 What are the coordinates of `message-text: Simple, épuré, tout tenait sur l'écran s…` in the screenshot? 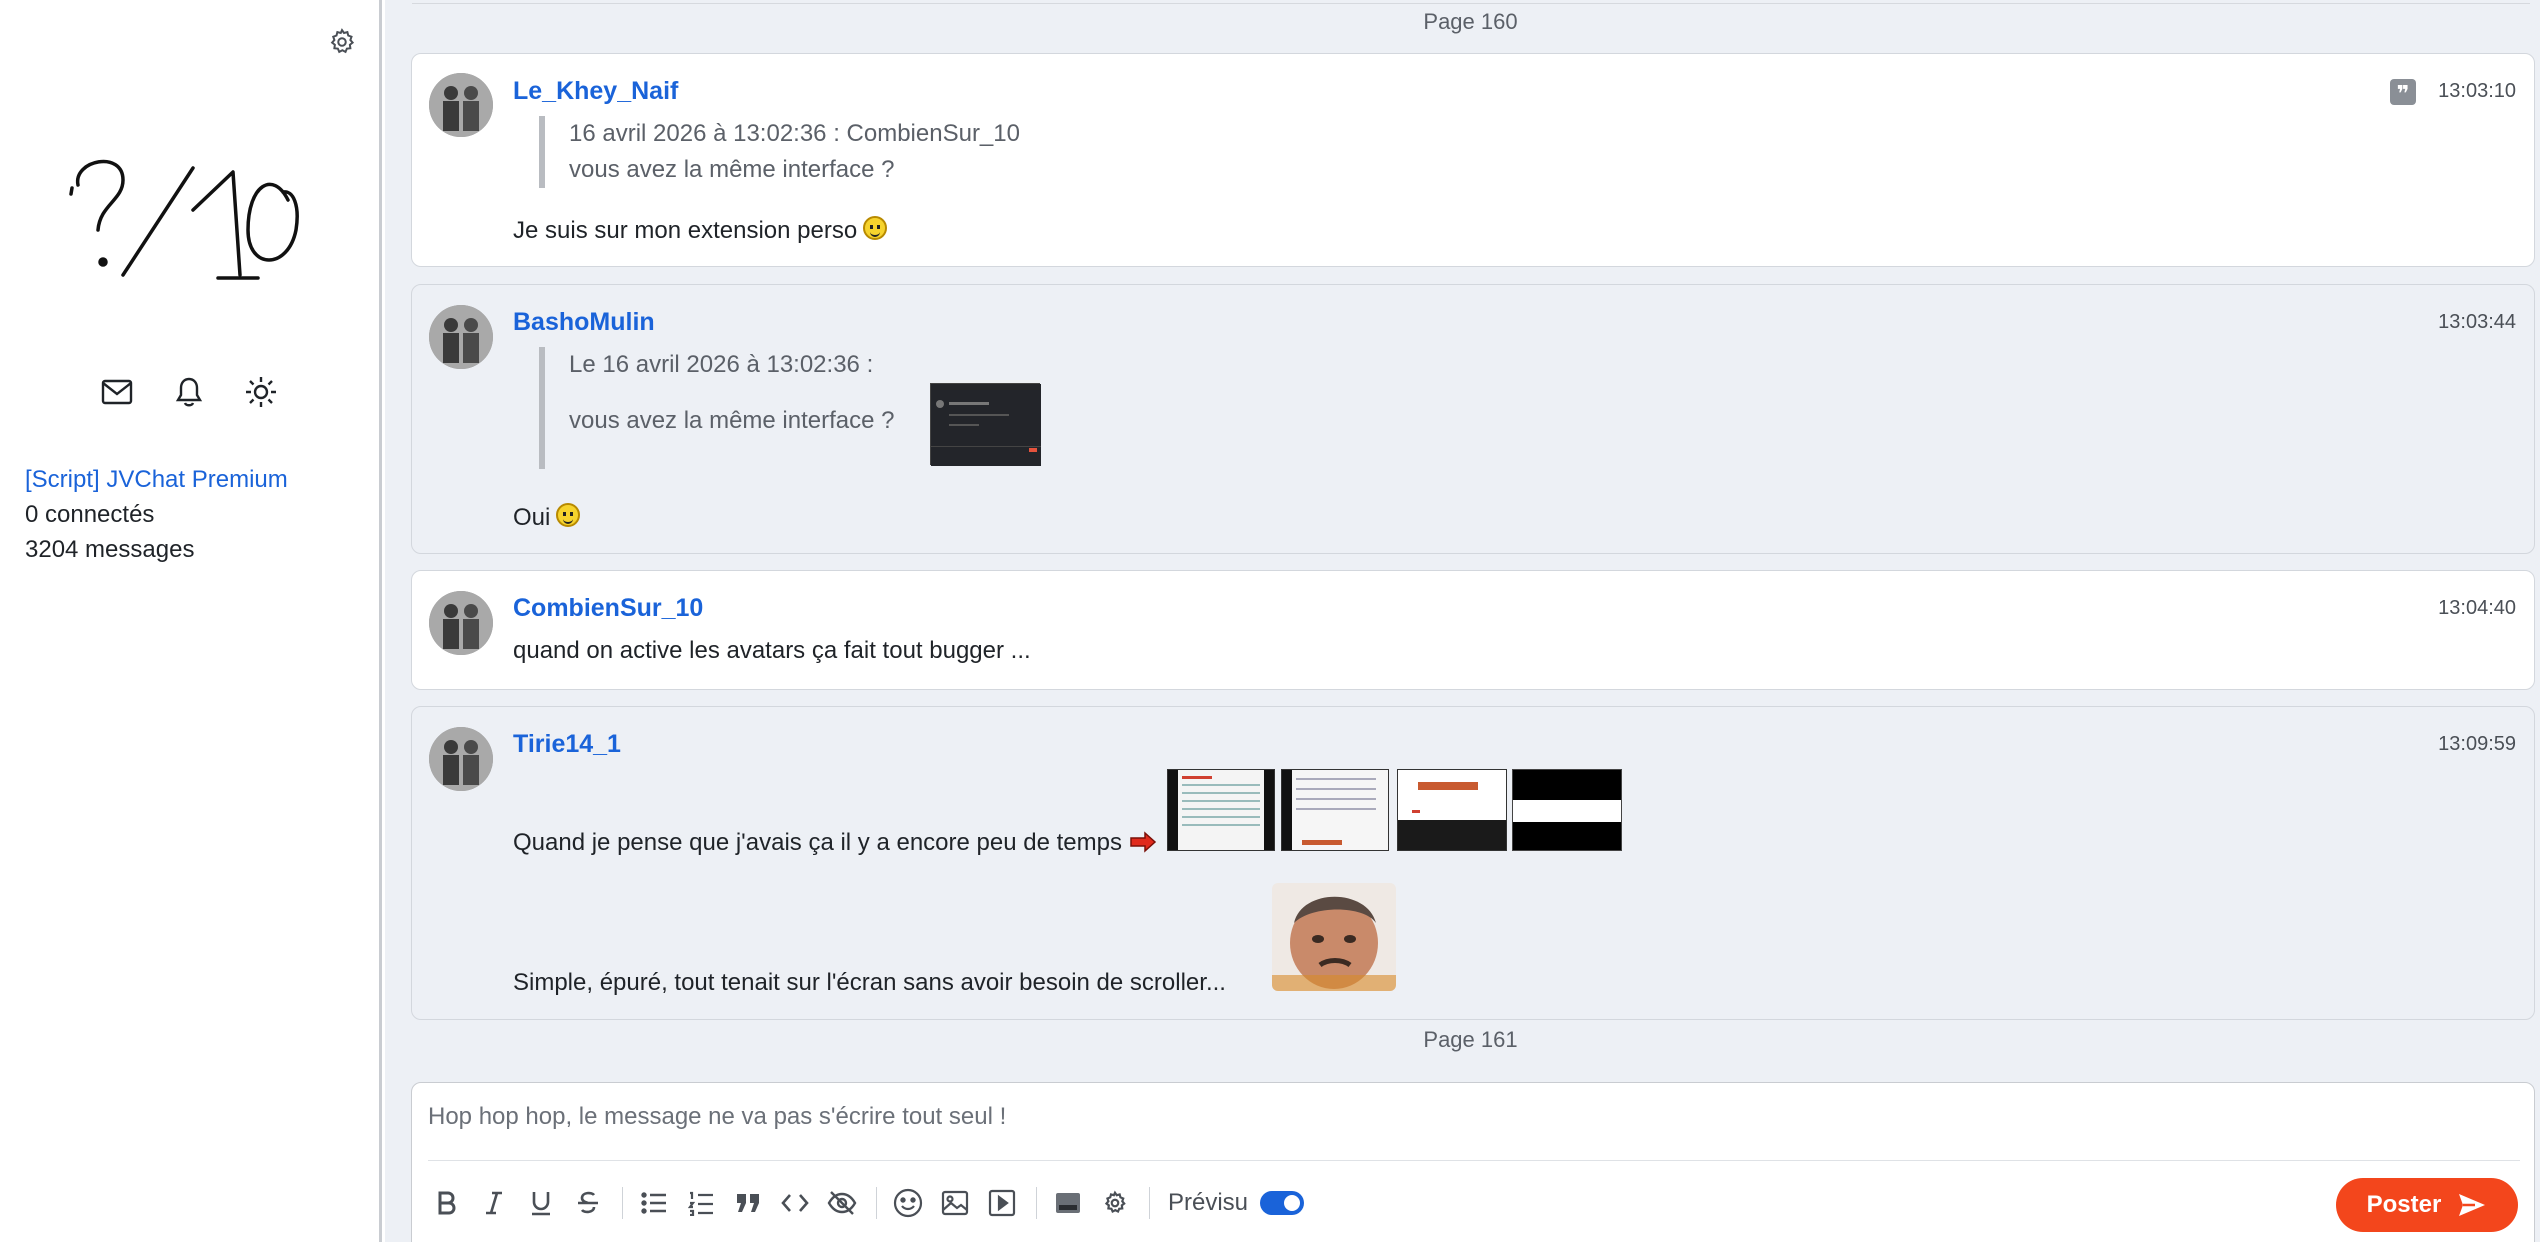 It's located at (869, 982).